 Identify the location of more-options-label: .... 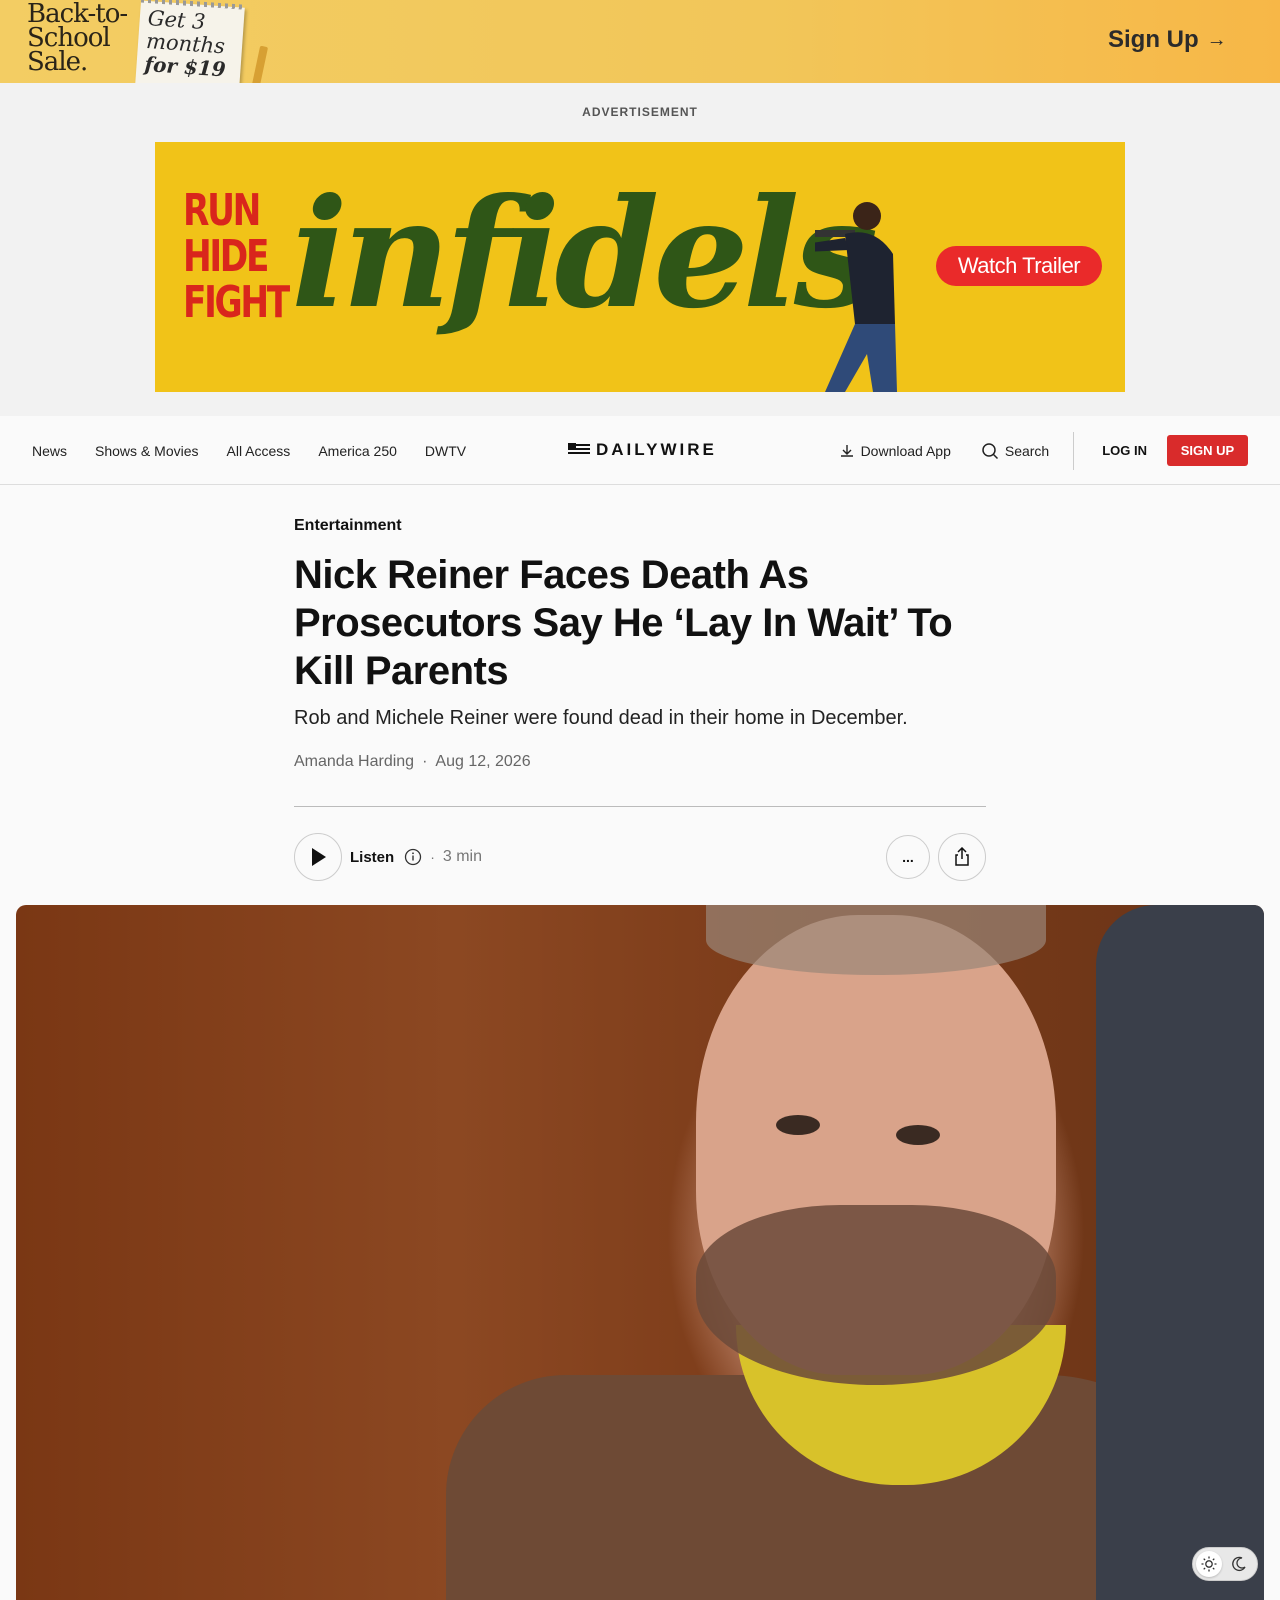
(908, 857).